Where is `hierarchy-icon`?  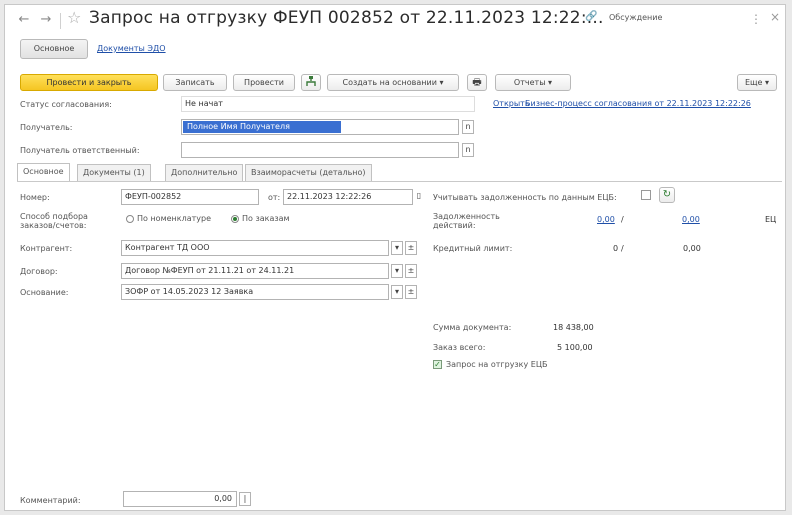 hierarchy-icon is located at coordinates (311, 81).